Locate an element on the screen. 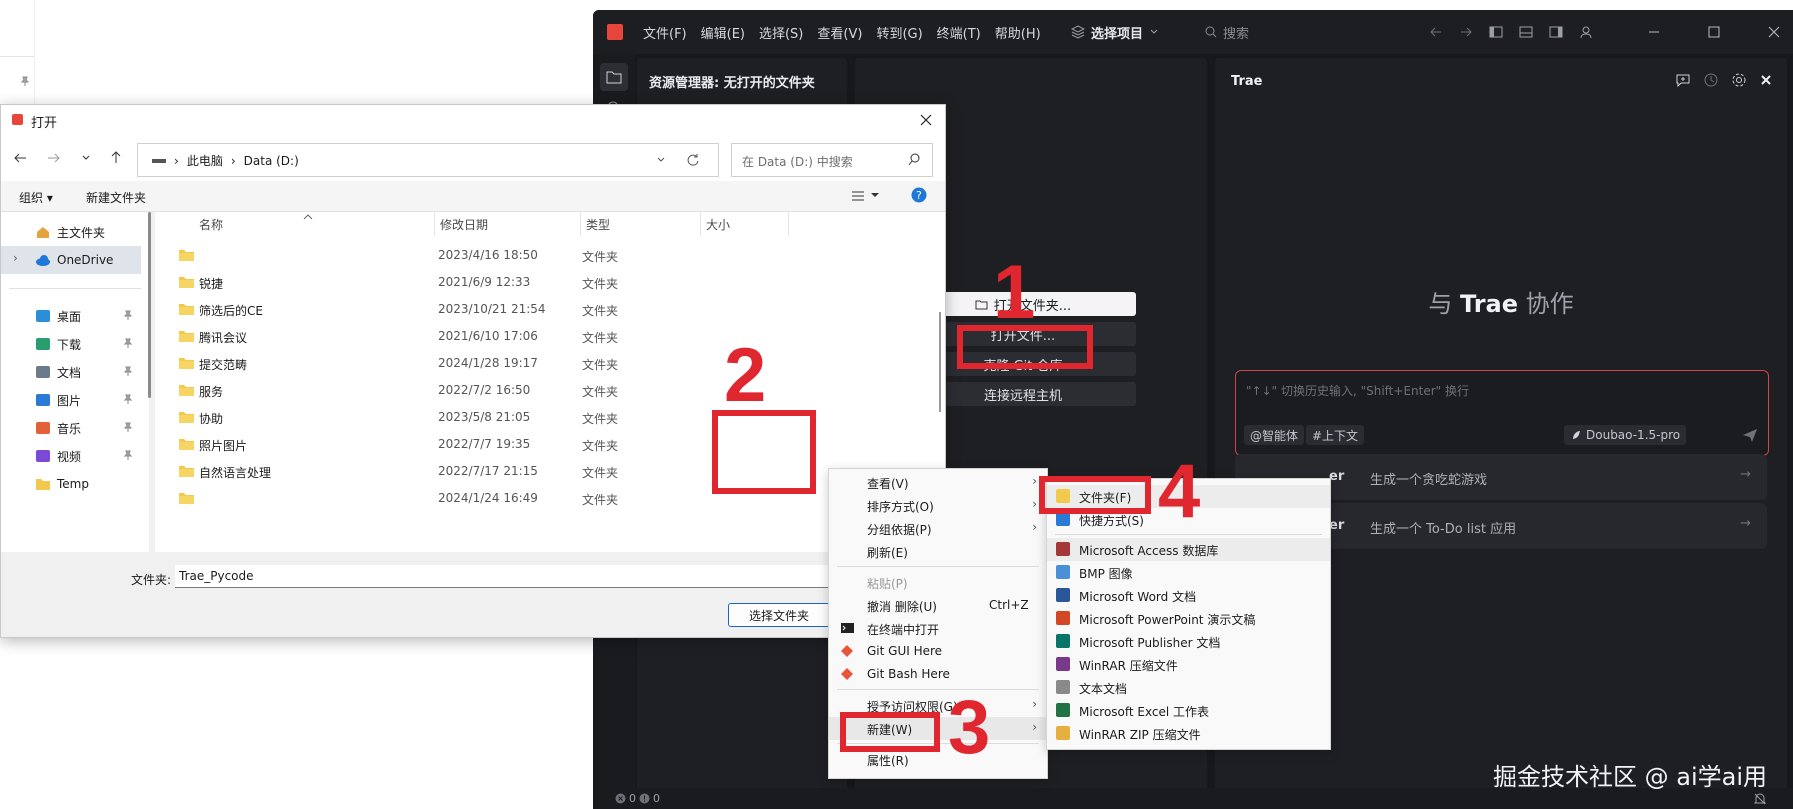  new-chat-icon is located at coordinates (1683, 80).